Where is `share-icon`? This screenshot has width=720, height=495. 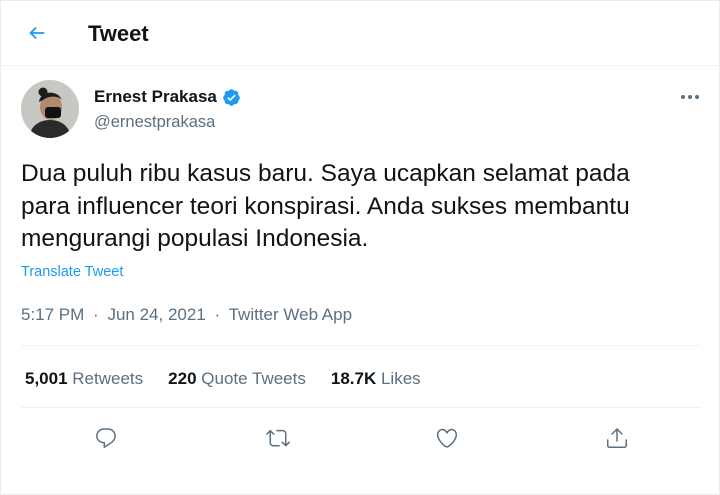 share-icon is located at coordinates (617, 438).